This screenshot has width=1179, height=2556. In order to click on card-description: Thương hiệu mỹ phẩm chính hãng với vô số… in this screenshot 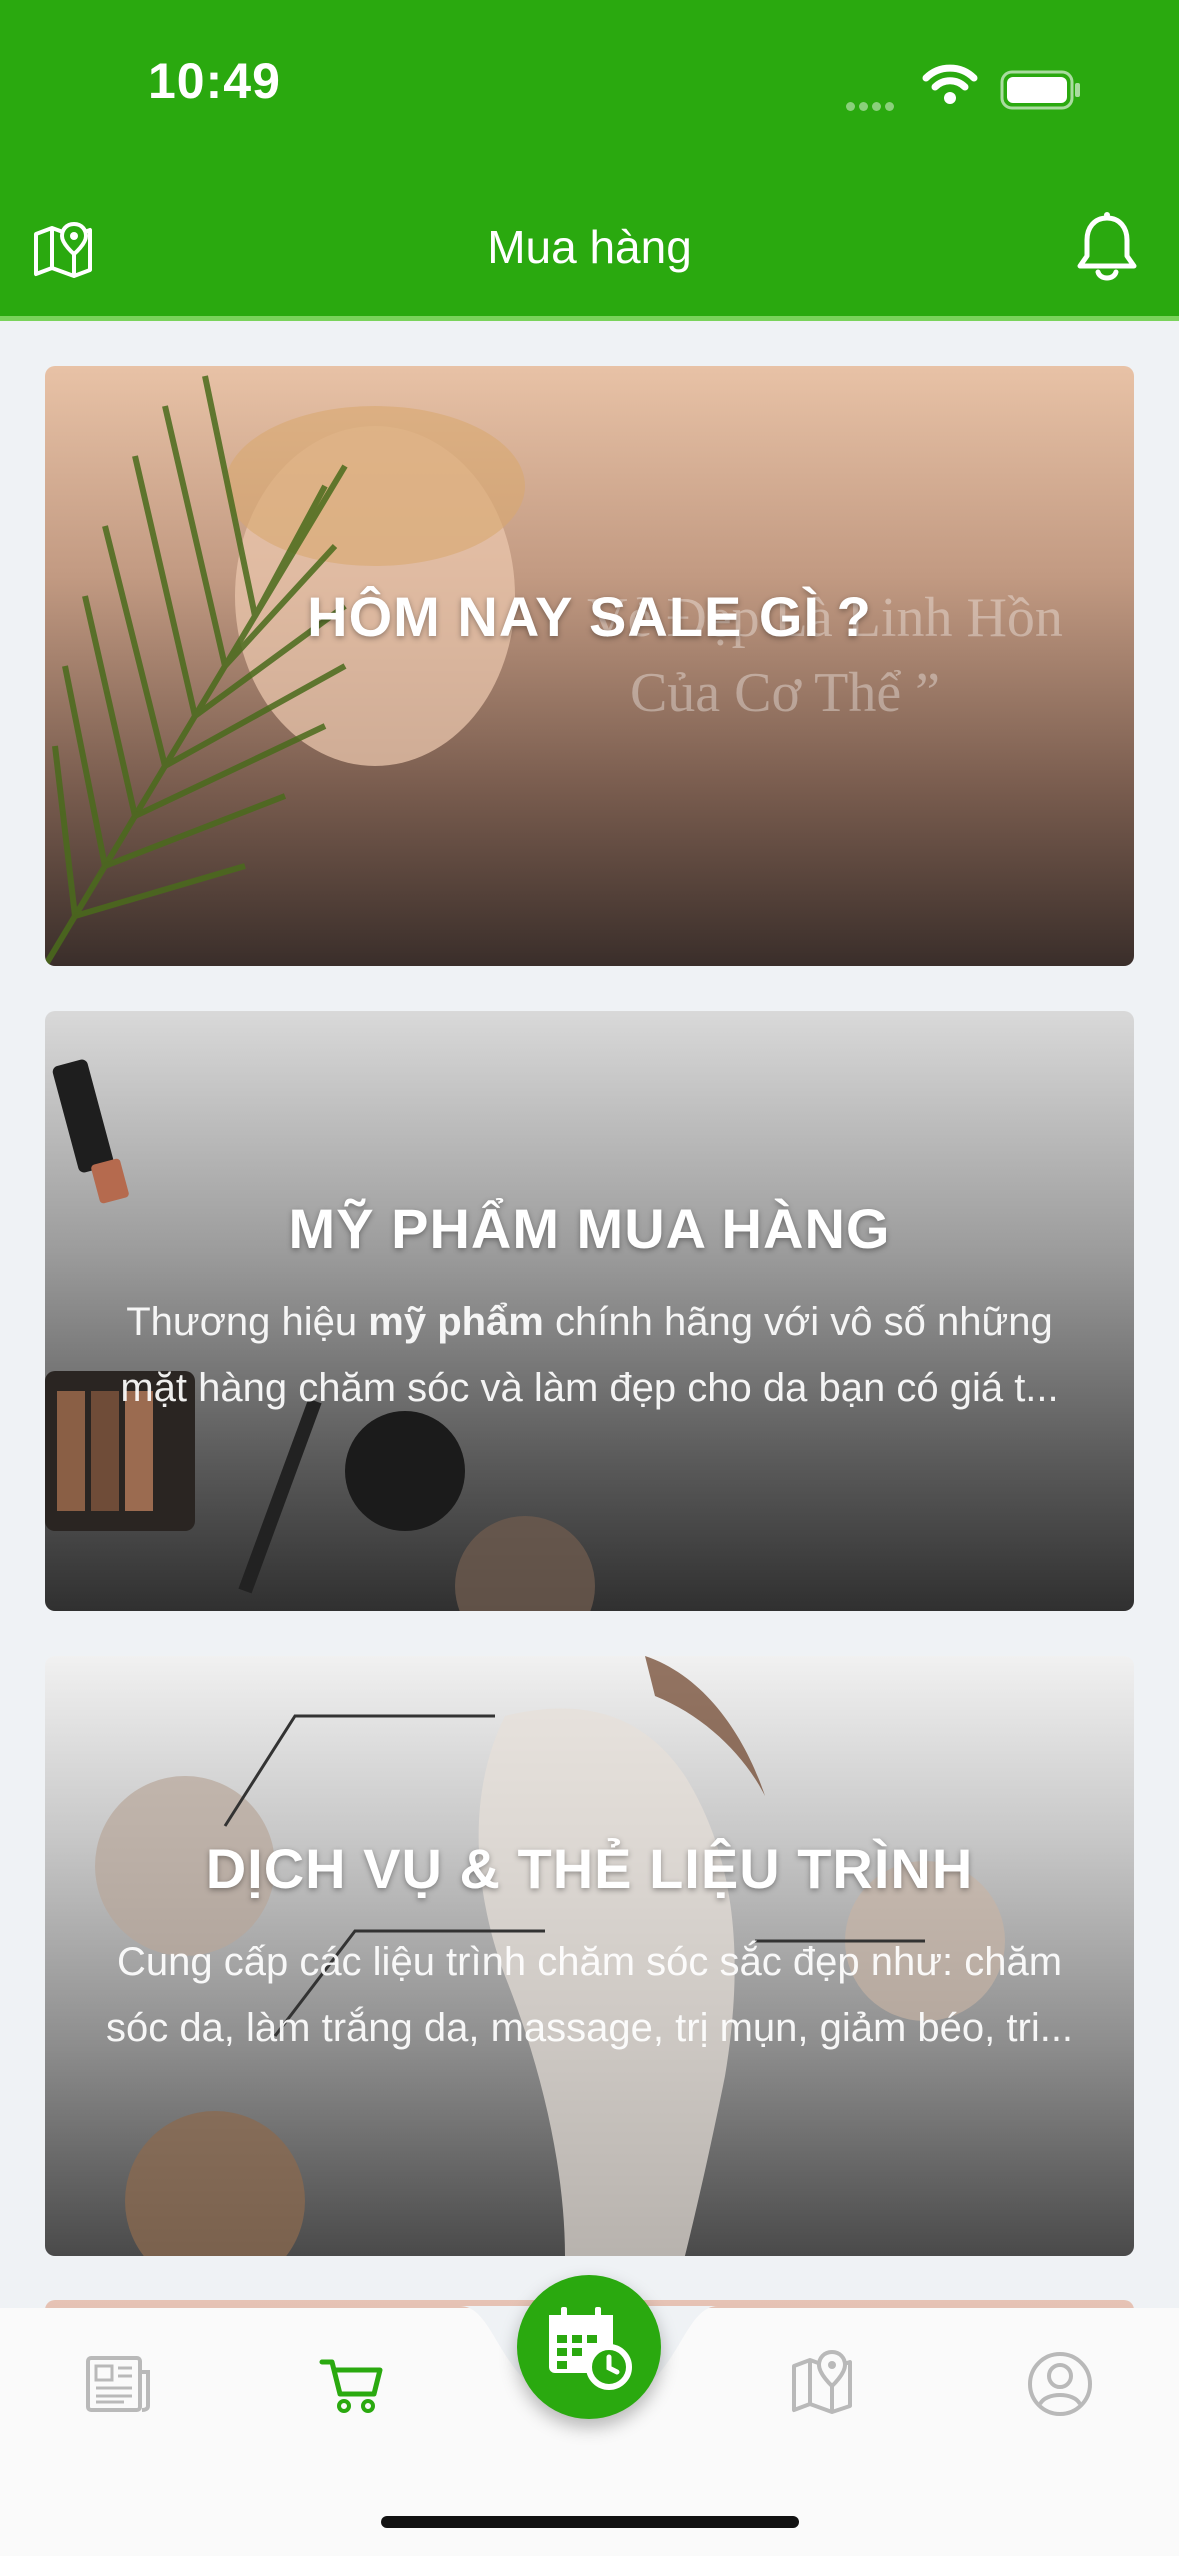, I will do `click(589, 1355)`.